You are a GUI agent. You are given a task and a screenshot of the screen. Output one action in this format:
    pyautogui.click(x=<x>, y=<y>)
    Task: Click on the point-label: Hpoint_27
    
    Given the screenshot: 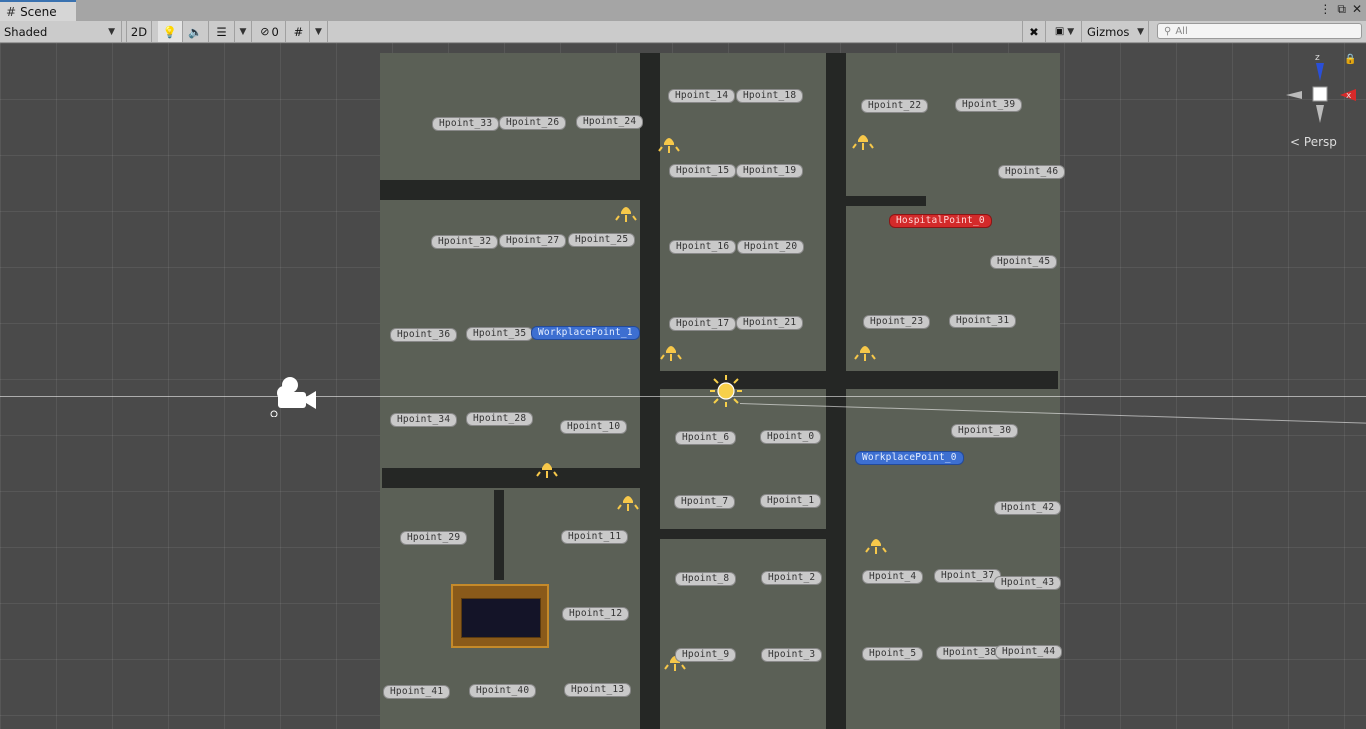 What is the action you would take?
    pyautogui.click(x=533, y=241)
    